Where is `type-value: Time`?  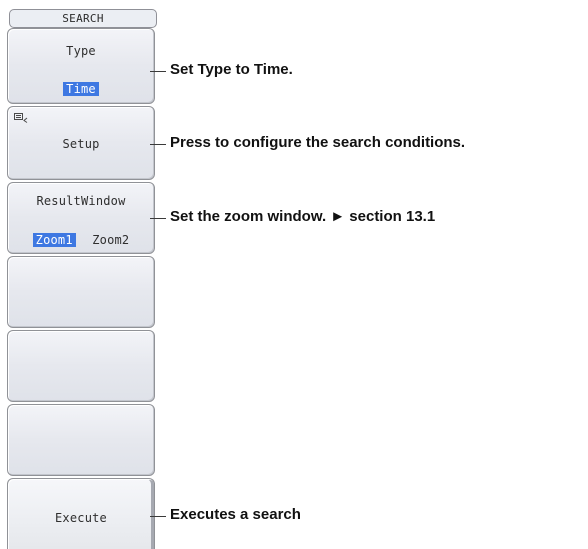
type-value: Time is located at coordinates (81, 89).